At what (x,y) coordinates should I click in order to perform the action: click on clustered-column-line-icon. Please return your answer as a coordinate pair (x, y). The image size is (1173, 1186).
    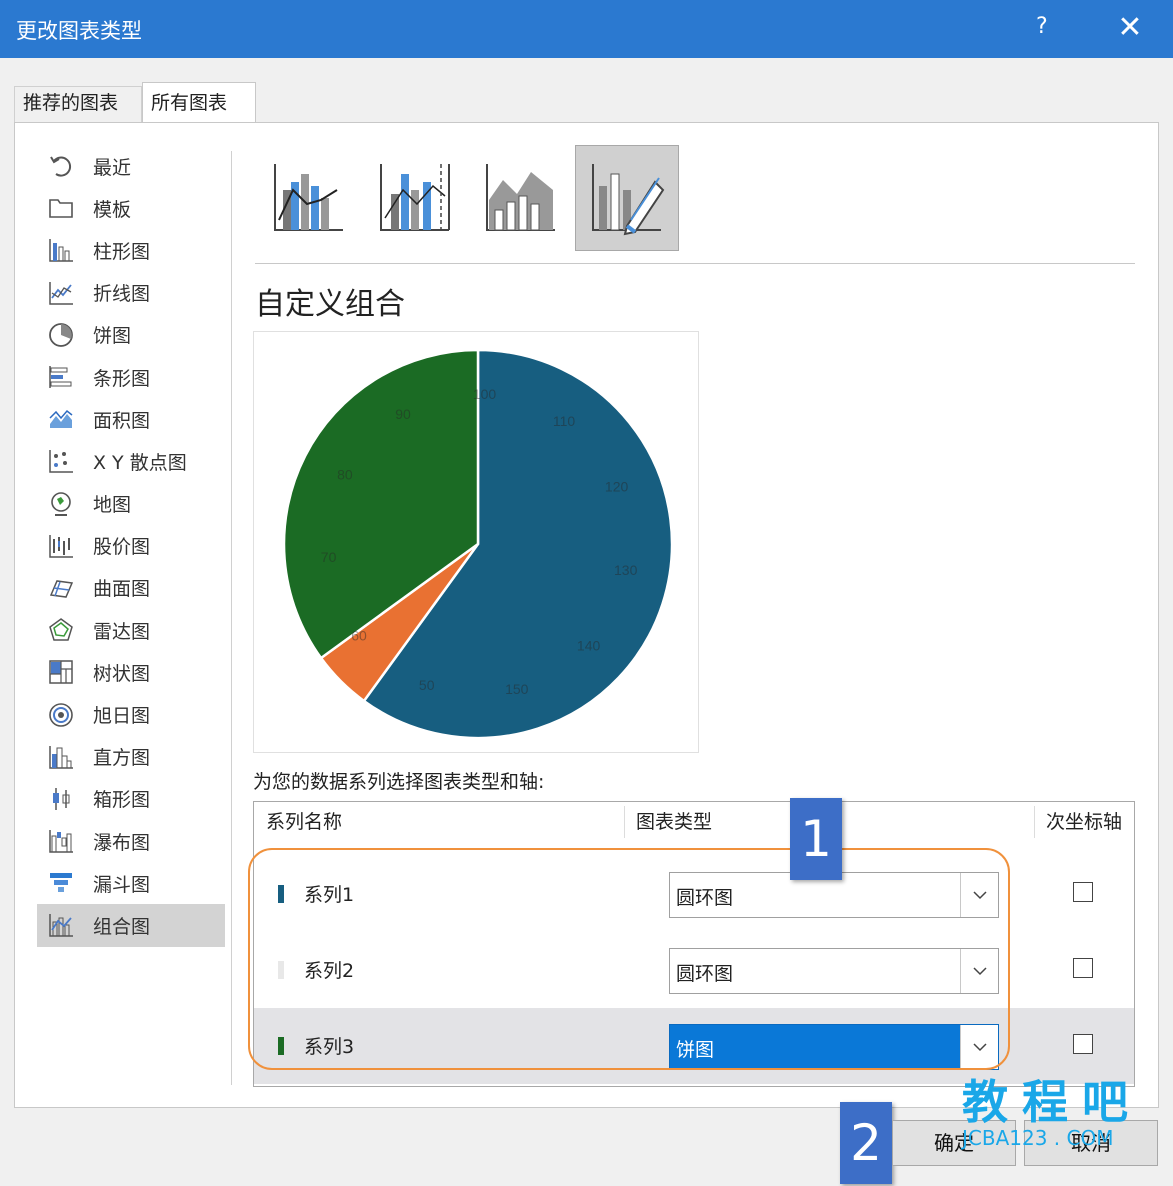
    Looking at the image, I should click on (308, 197).